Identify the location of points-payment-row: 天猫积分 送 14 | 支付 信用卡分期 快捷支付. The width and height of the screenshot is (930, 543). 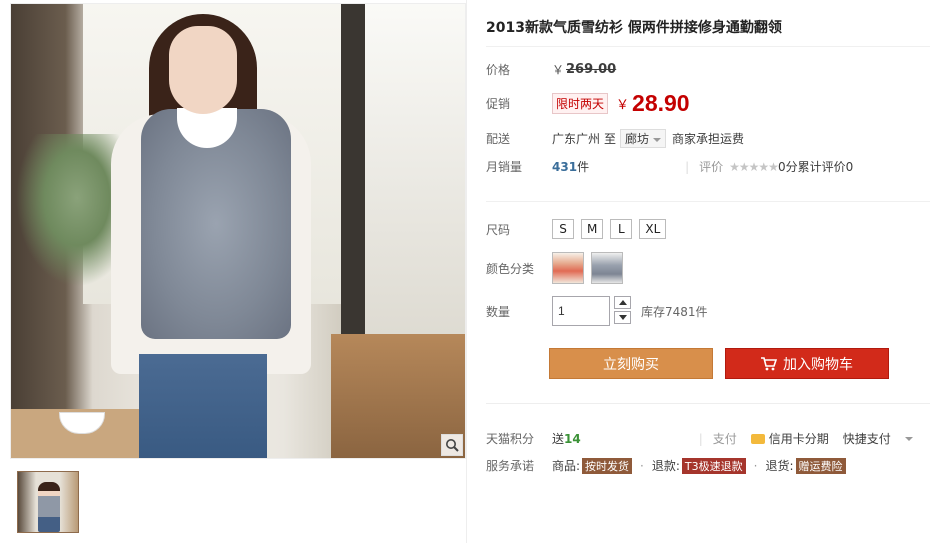
(699, 438).